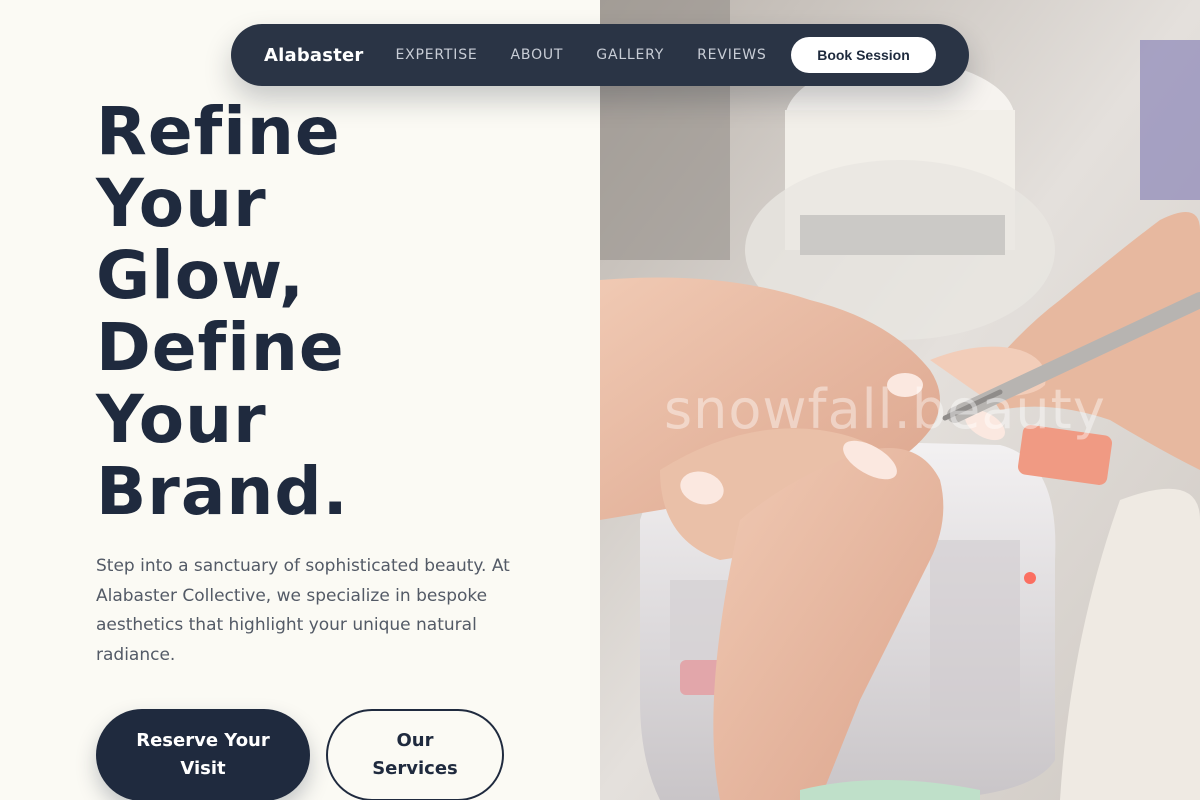  I want to click on brand-logo: Alabaster, so click(313, 55).